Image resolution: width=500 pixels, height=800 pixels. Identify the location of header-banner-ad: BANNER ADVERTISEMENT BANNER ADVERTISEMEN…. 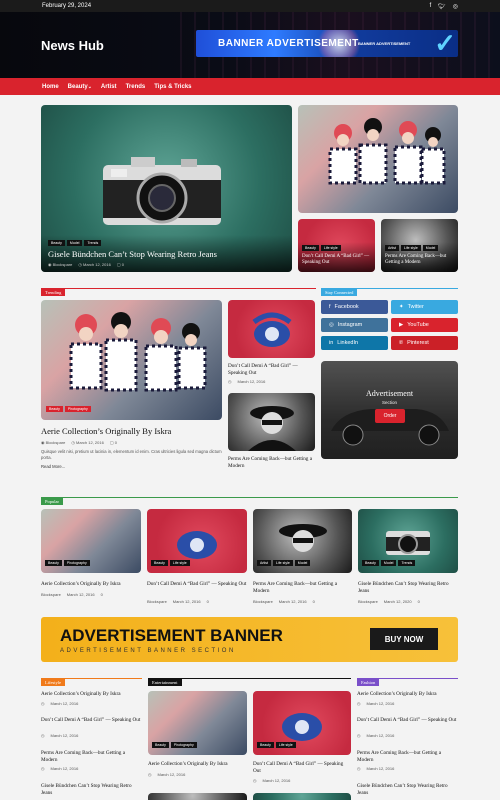
(327, 43).